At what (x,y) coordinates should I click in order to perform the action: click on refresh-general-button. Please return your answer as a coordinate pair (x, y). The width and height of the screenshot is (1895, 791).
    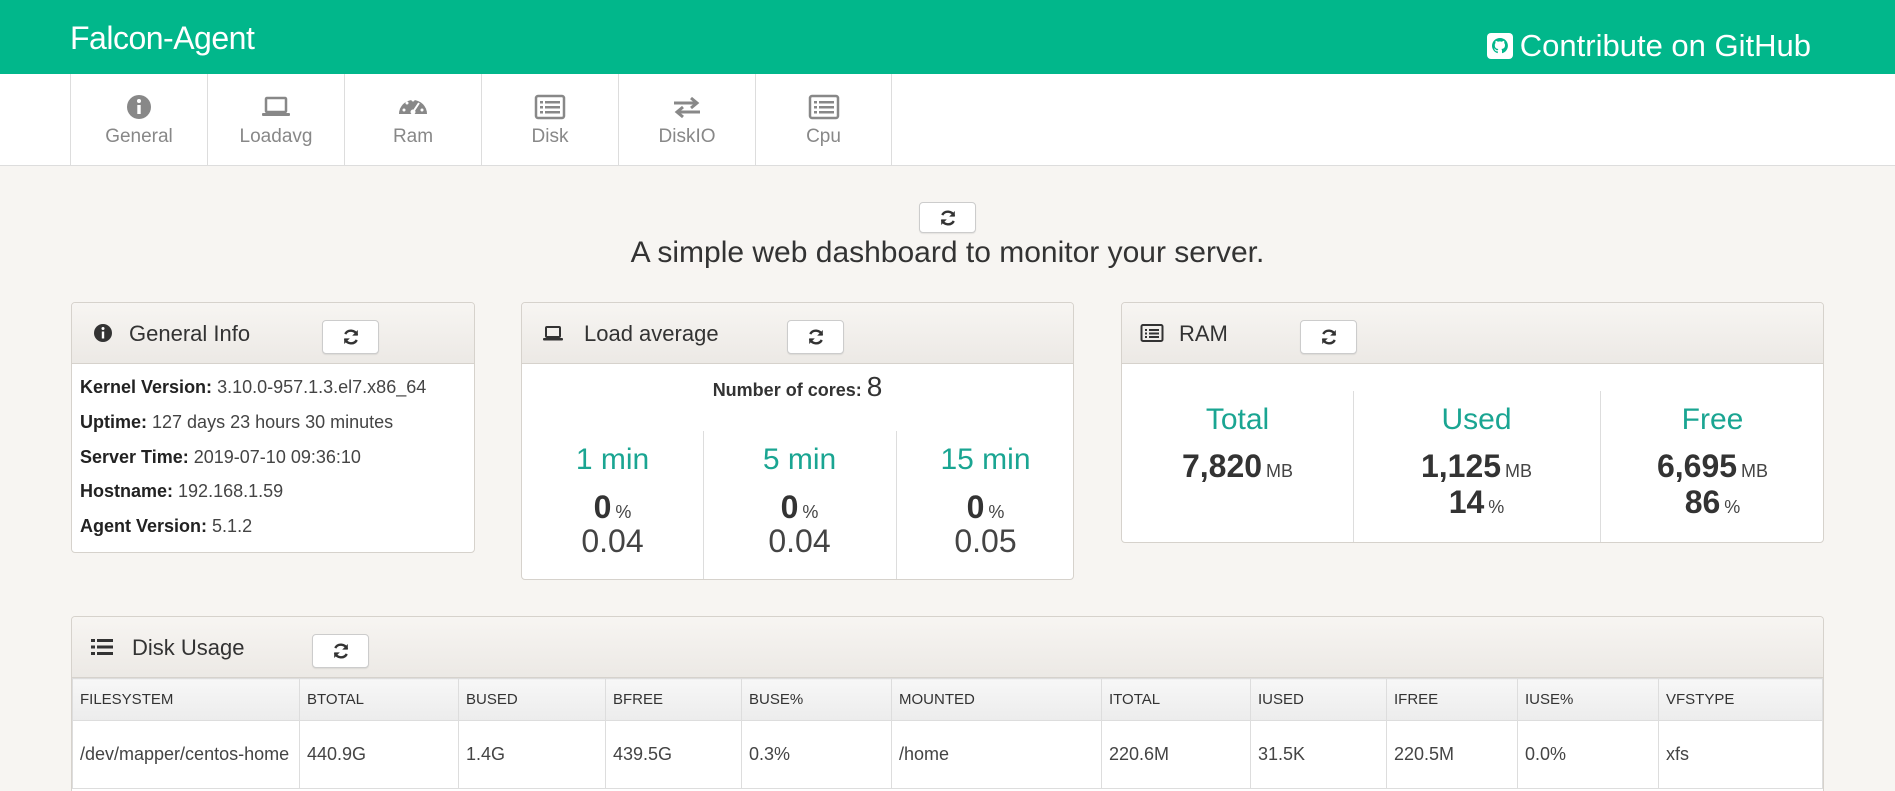
    Looking at the image, I should click on (350, 337).